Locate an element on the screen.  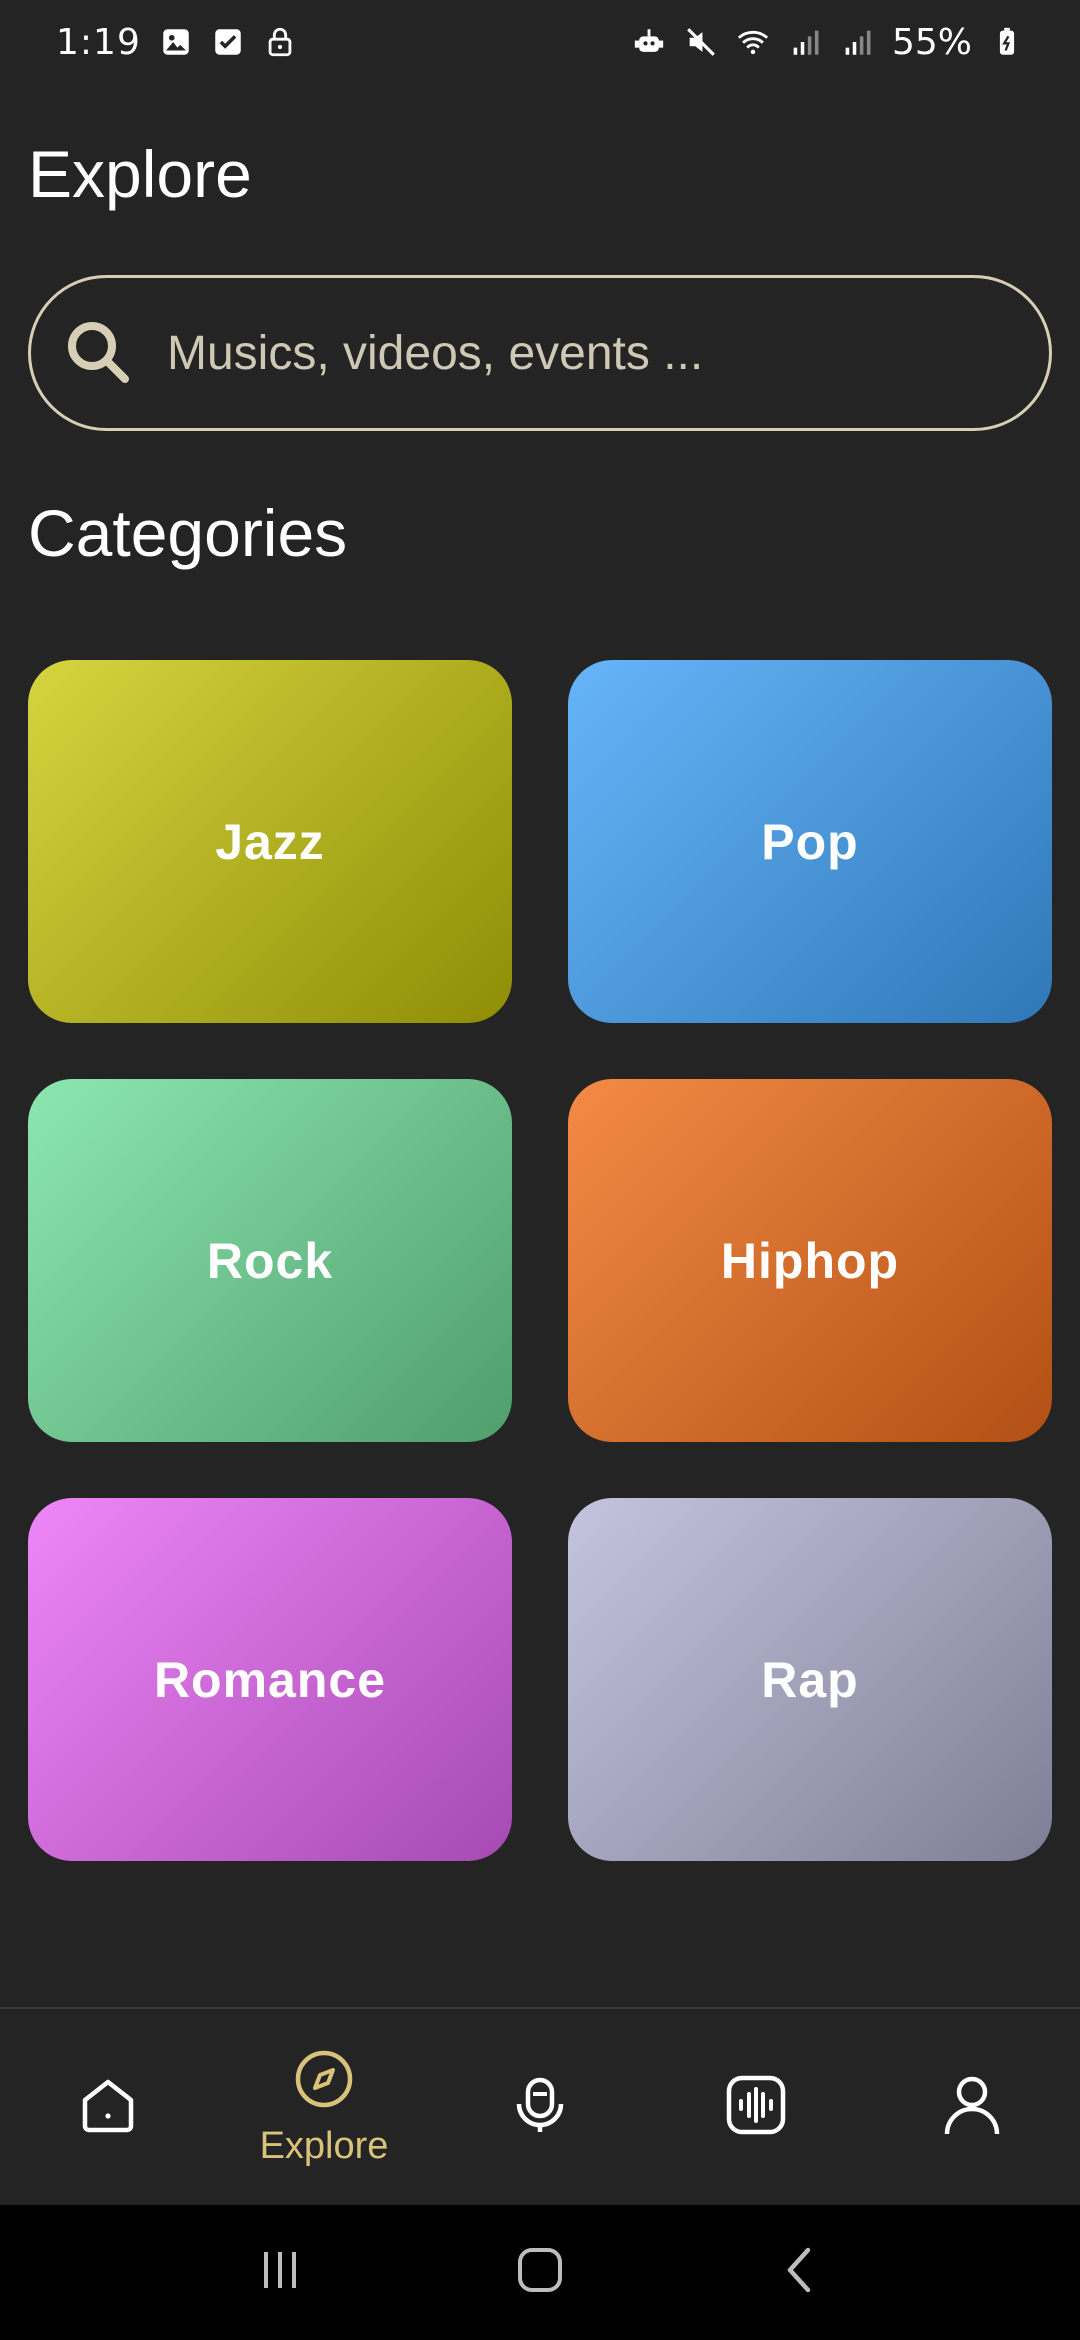
system-nav-bar is located at coordinates (540, 2272).